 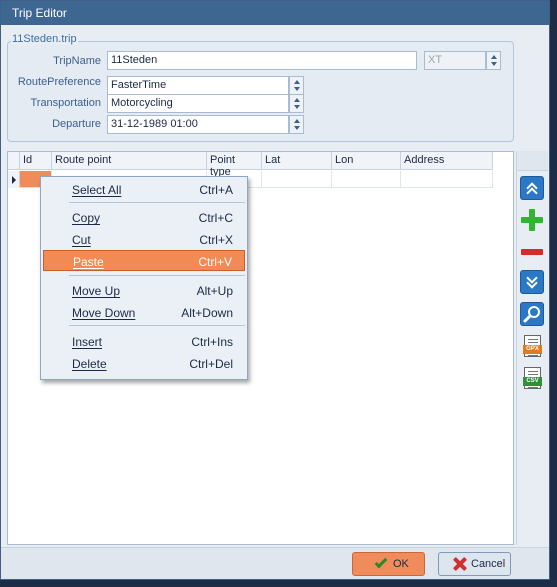 I want to click on menu-item-shortcut: Ctrl+X, so click(x=216, y=240).